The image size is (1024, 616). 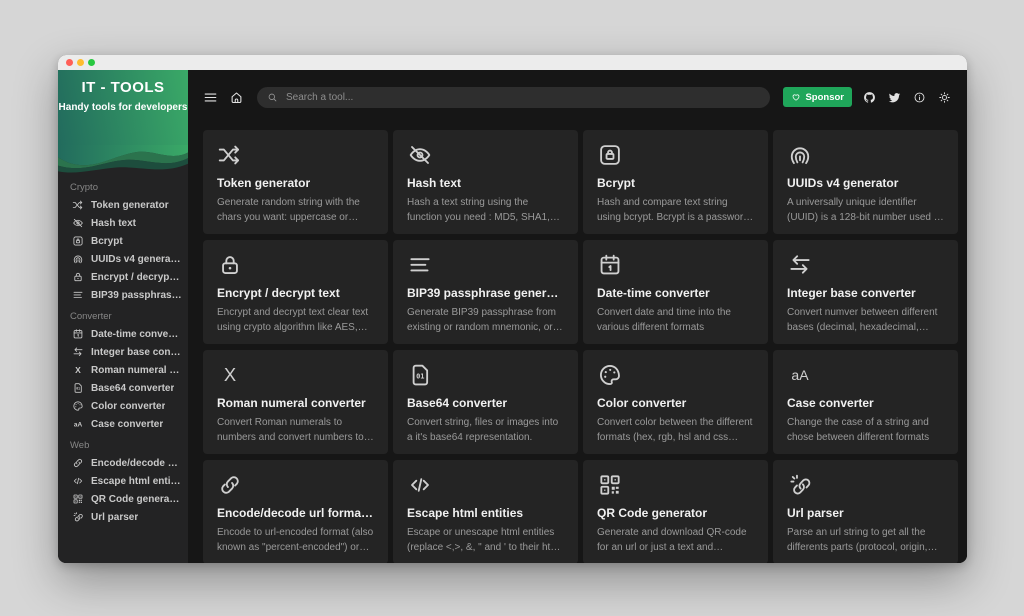 I want to click on search-input, so click(x=522, y=97).